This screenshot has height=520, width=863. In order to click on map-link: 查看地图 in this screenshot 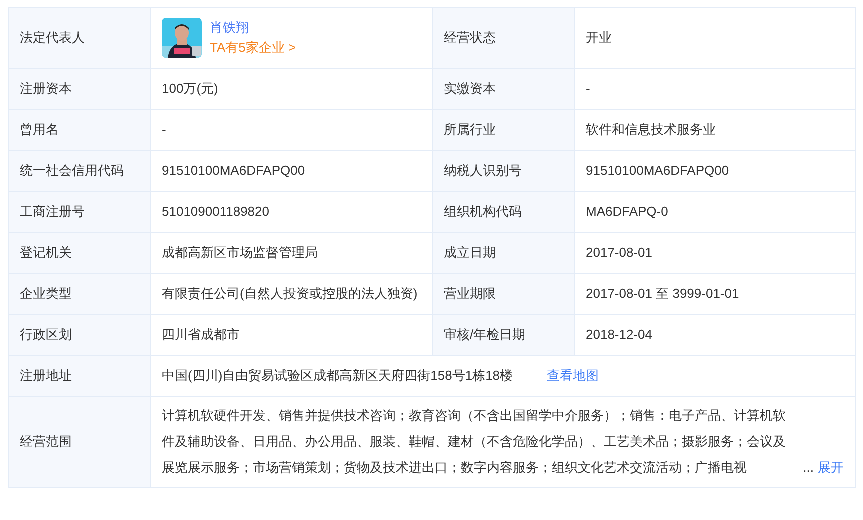, I will do `click(573, 376)`.